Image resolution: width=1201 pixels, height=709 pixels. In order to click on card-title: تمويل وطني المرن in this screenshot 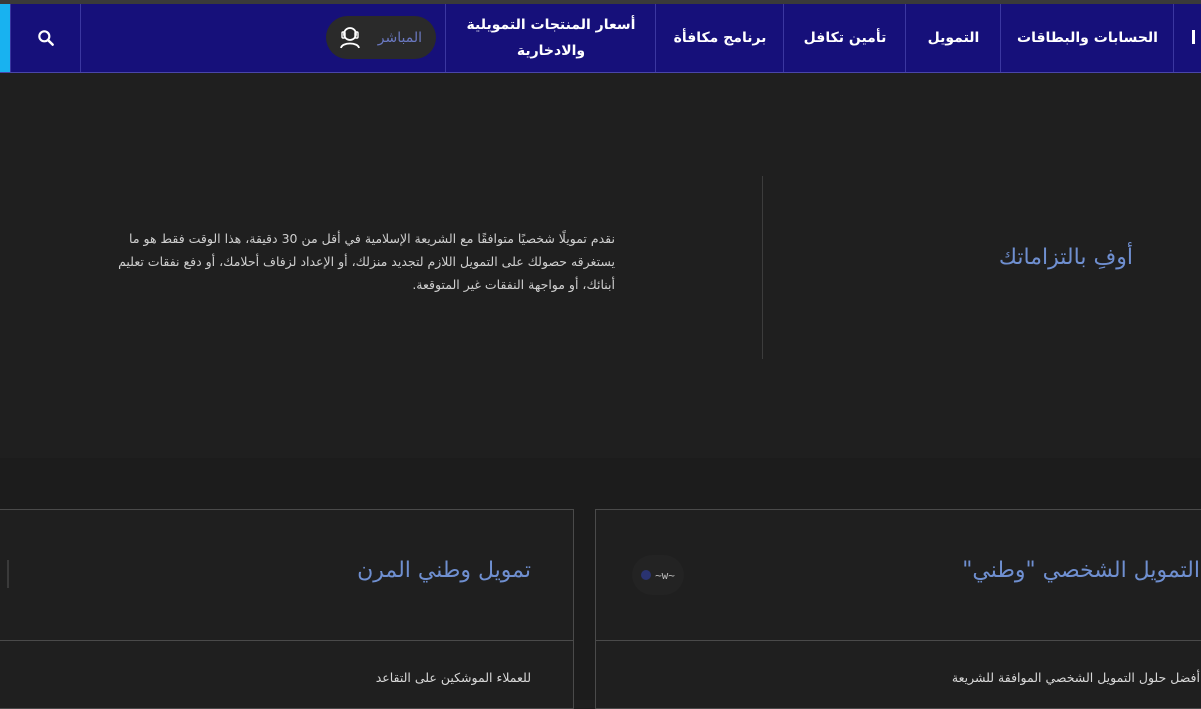, I will do `click(444, 570)`.